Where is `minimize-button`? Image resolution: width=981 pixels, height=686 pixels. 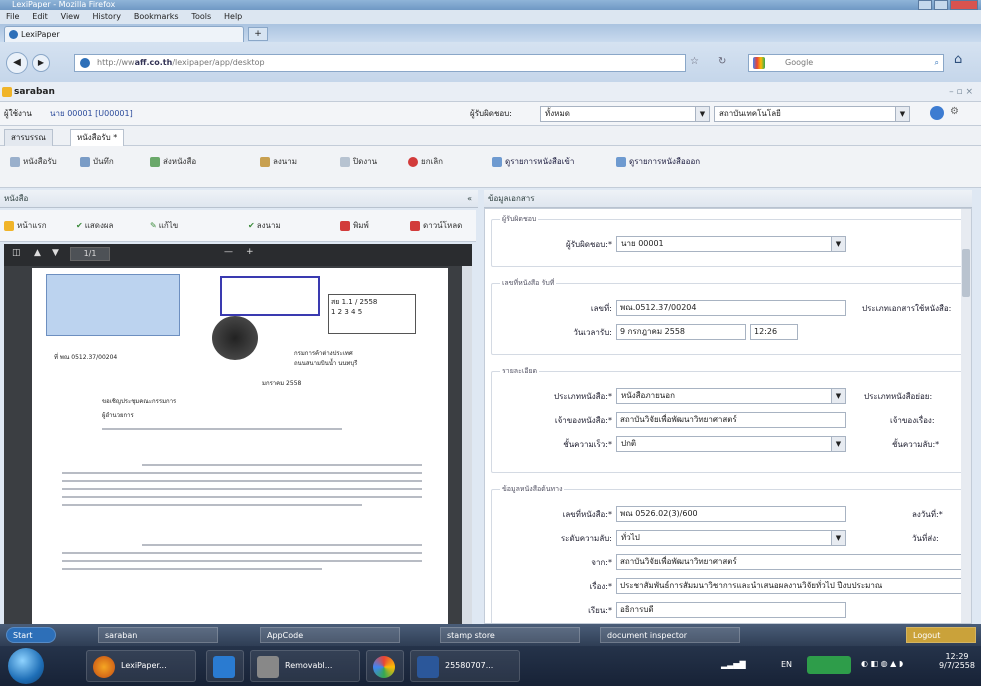 minimize-button is located at coordinates (925, 5).